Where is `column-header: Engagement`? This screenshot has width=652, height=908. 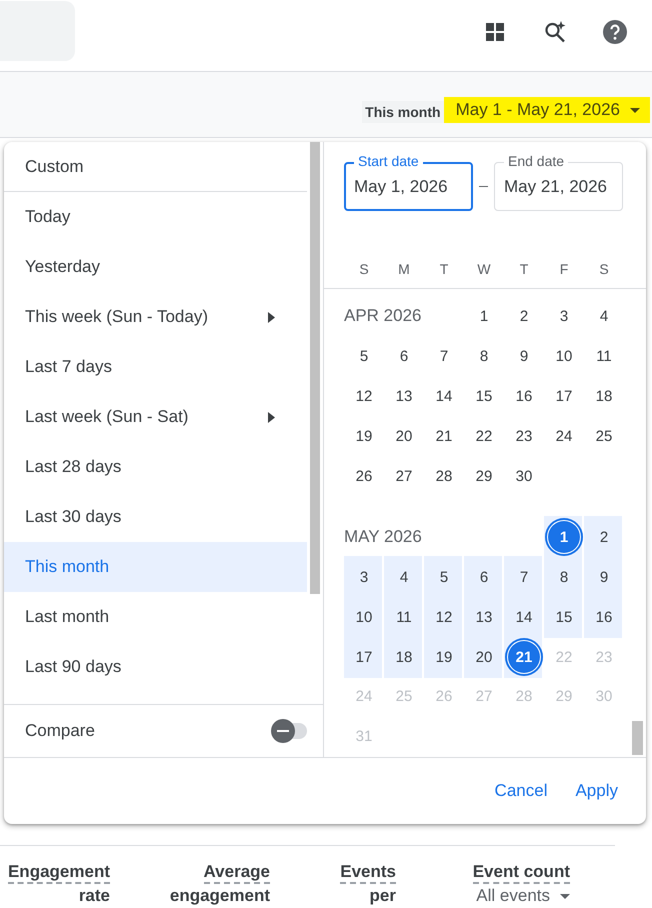 column-header: Engagement is located at coordinates (59, 873).